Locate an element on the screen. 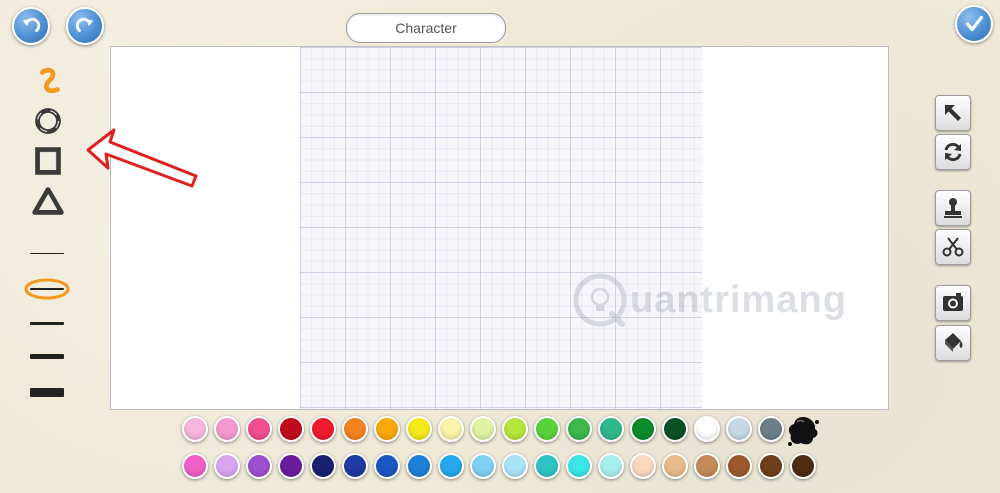 This screenshot has height=493, width=1000. done-button is located at coordinates (974, 24).